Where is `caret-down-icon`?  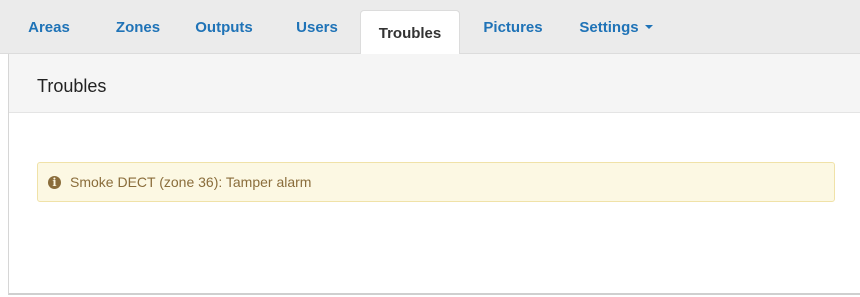 caret-down-icon is located at coordinates (648, 27).